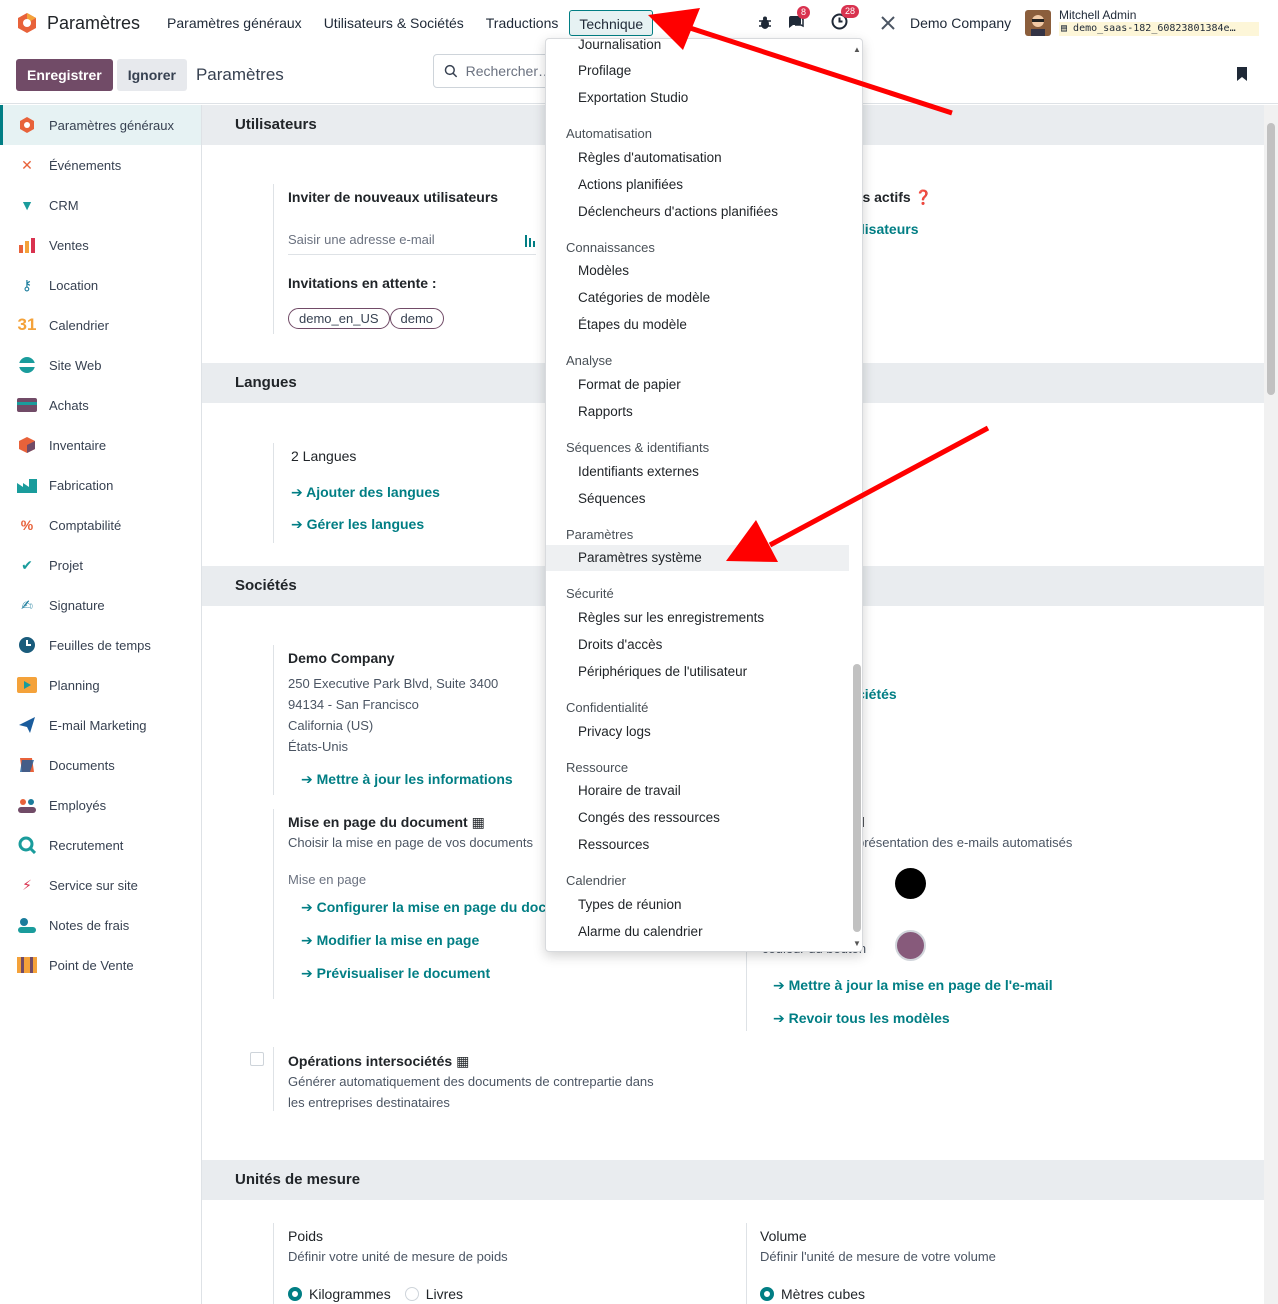 The image size is (1278, 1304). What do you see at coordinates (100, 885) in the screenshot?
I see `sidebar-item-field-service: ⚡ Service sur site` at bounding box center [100, 885].